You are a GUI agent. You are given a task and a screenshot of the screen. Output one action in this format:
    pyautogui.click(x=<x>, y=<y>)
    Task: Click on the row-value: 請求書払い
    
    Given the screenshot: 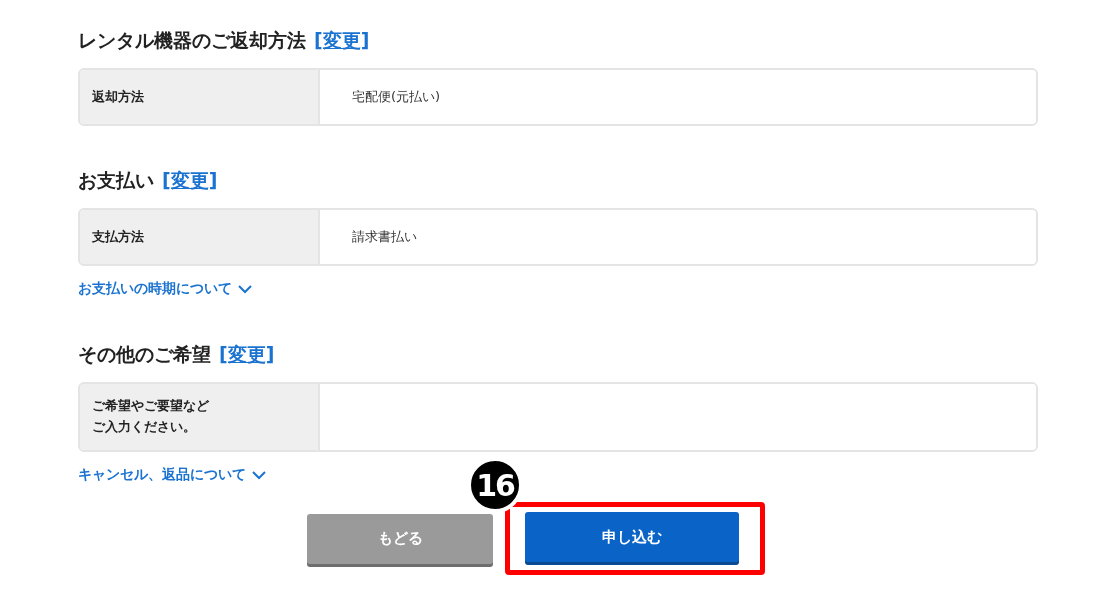 What is the action you would take?
    pyautogui.click(x=384, y=237)
    